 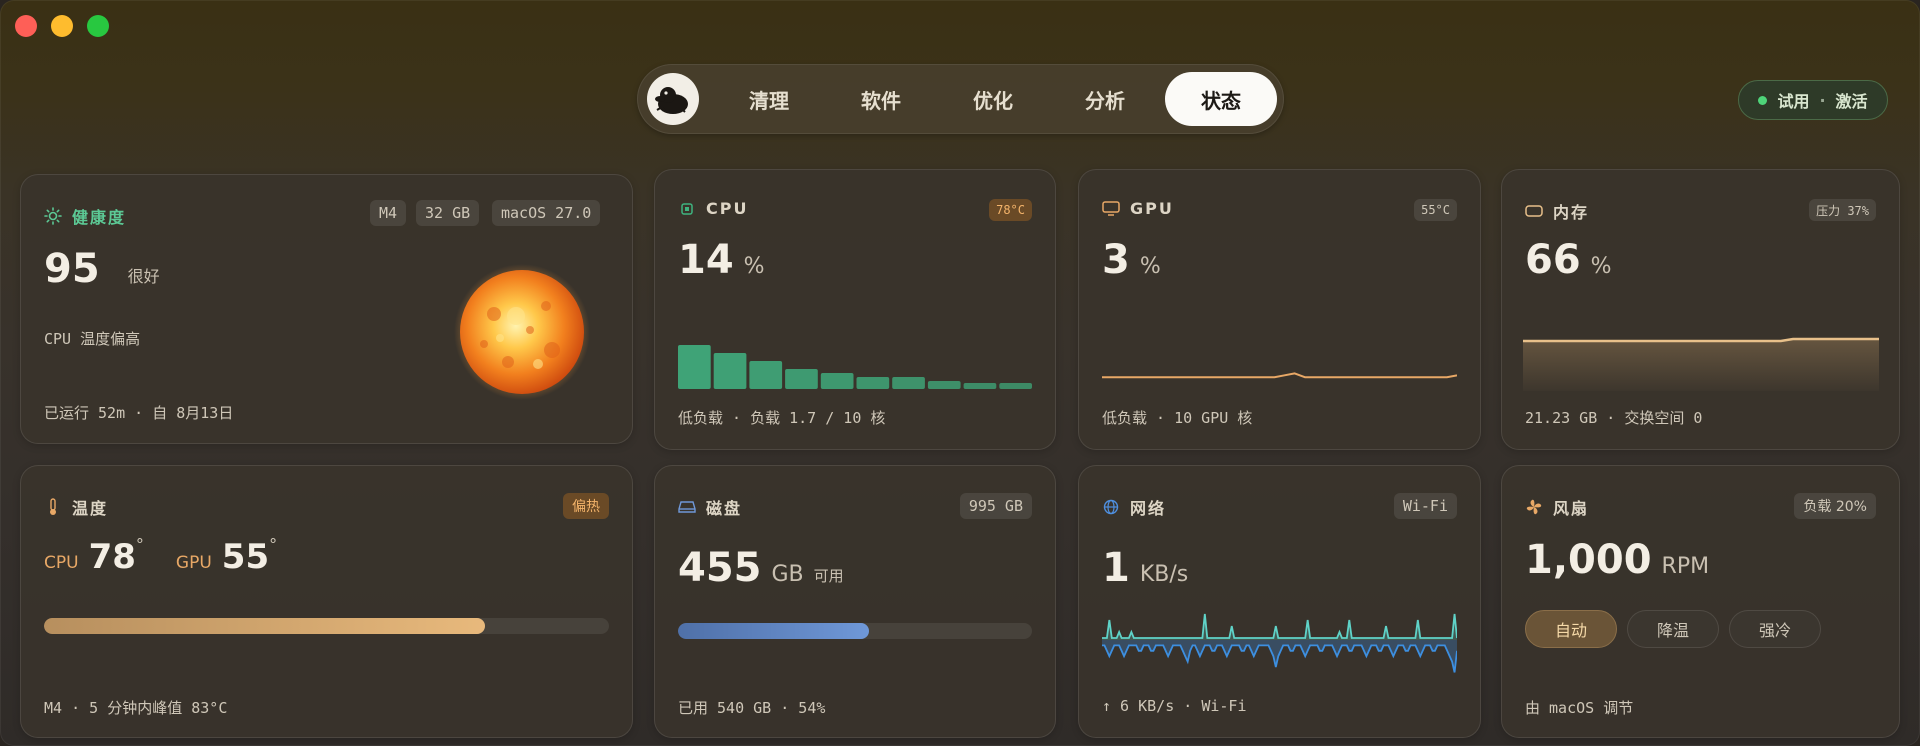 I want to click on disk-header: 磁盘, so click(x=710, y=507).